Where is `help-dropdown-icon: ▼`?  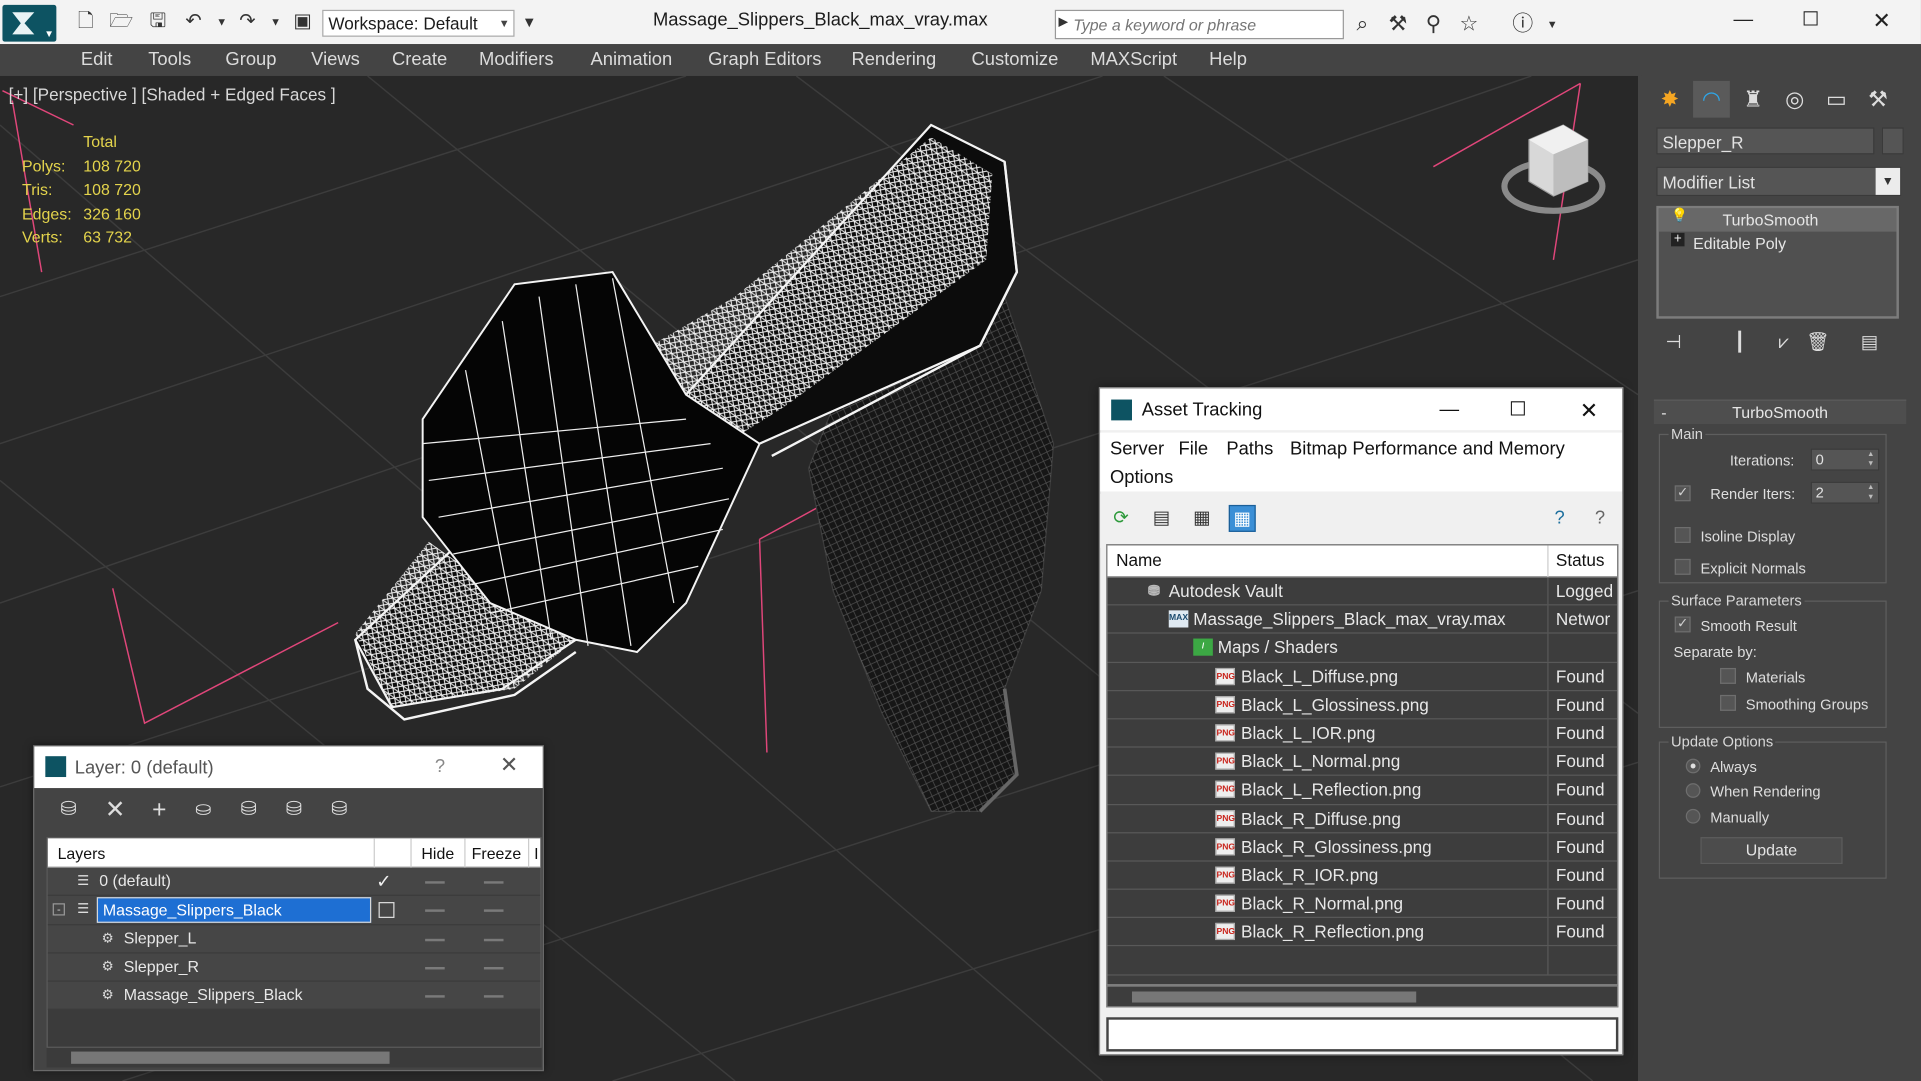 help-dropdown-icon: ▼ is located at coordinates (1552, 24).